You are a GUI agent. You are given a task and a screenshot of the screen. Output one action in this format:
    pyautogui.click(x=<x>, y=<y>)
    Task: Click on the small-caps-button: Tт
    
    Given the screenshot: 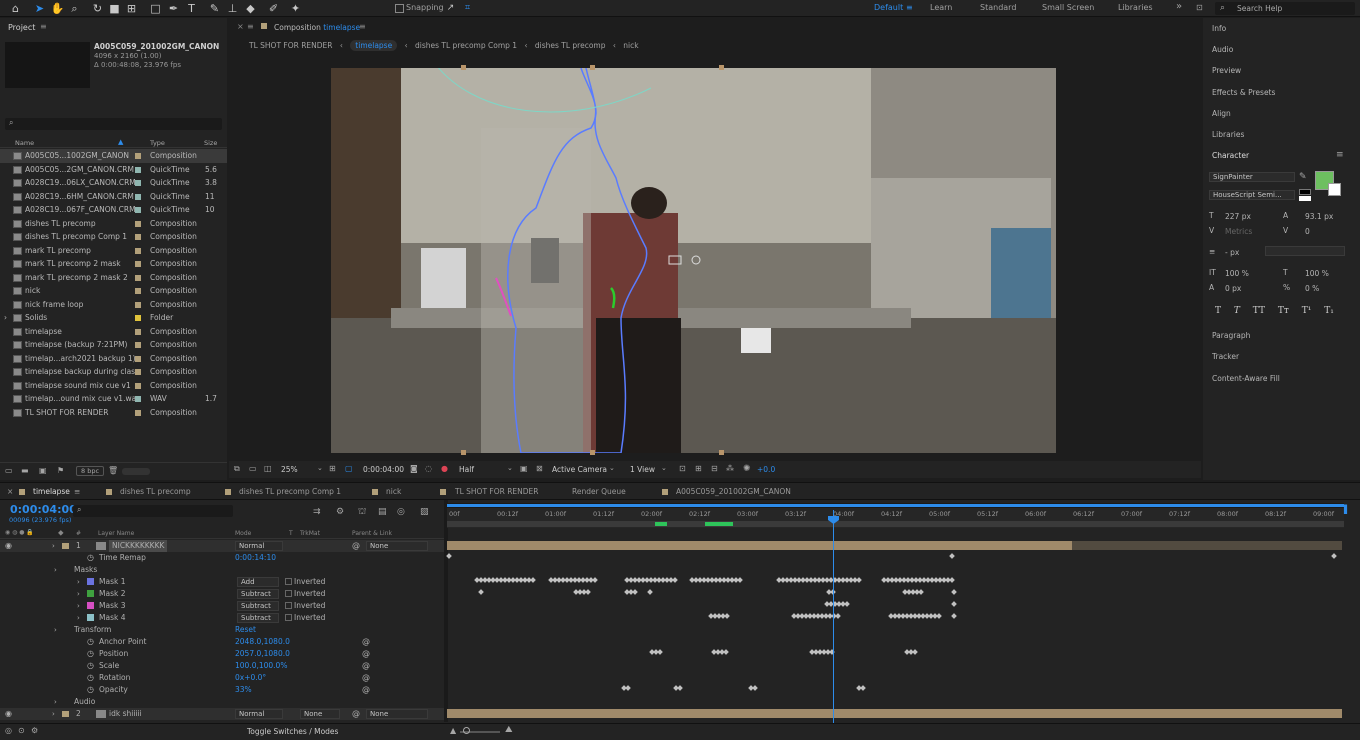 What is the action you would take?
    pyautogui.click(x=1283, y=311)
    